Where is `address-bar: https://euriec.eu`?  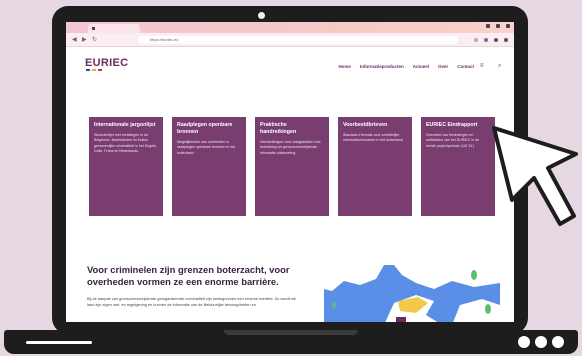
address-bar: https://euriec.eu is located at coordinates (298, 40).